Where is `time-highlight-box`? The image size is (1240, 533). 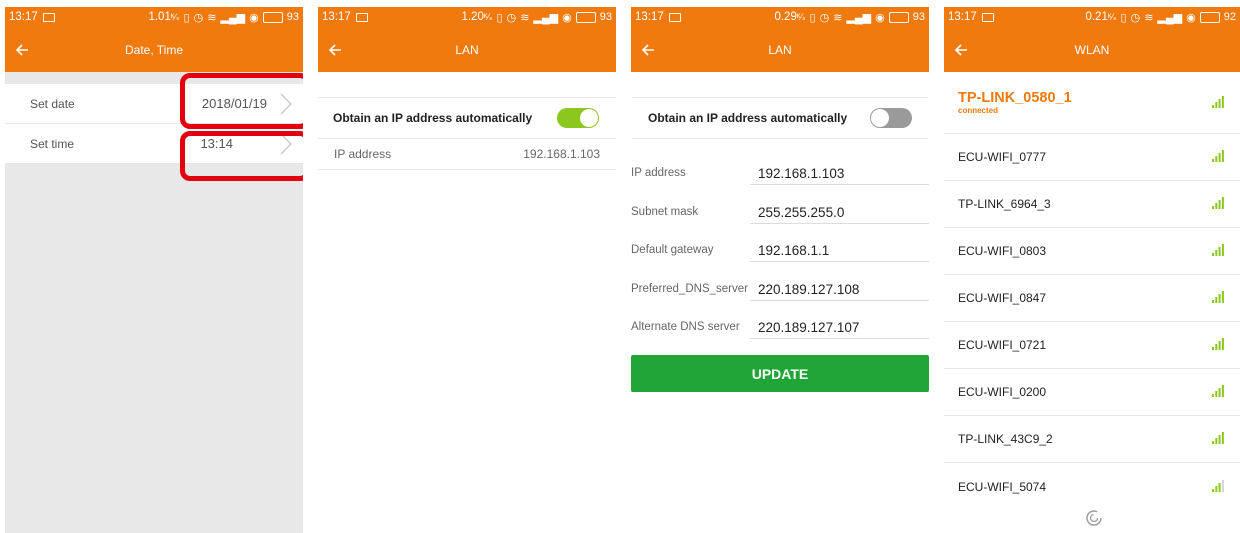 time-highlight-box is located at coordinates (241, 156).